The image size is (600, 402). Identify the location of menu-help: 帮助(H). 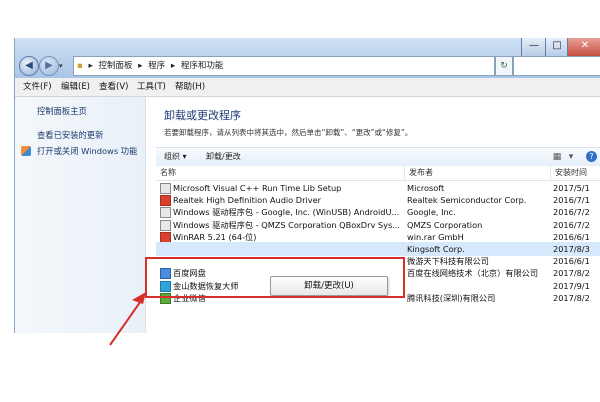
(190, 87).